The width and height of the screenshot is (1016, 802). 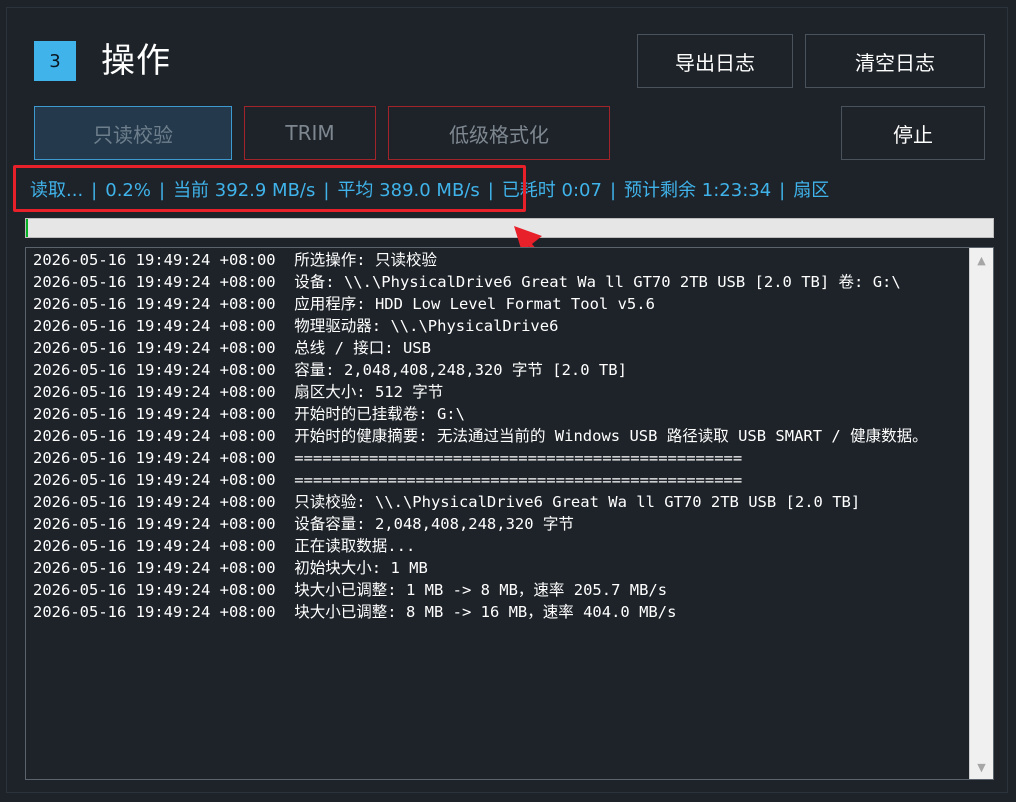 What do you see at coordinates (230, 568) in the screenshot?
I see `log-line: 2026-05-16 19:49:24 +08:00 初始块大小: 1 MB` at bounding box center [230, 568].